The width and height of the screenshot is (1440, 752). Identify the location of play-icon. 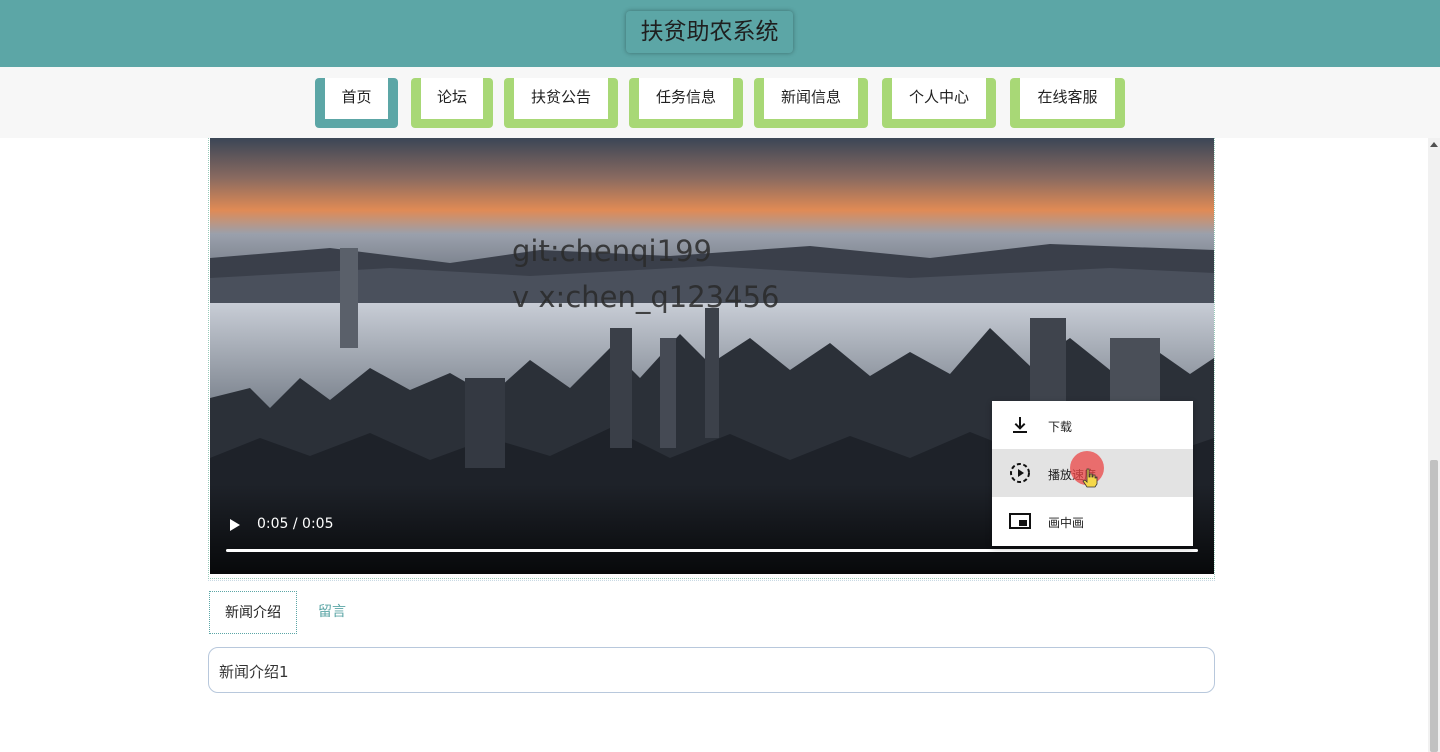
(235, 525).